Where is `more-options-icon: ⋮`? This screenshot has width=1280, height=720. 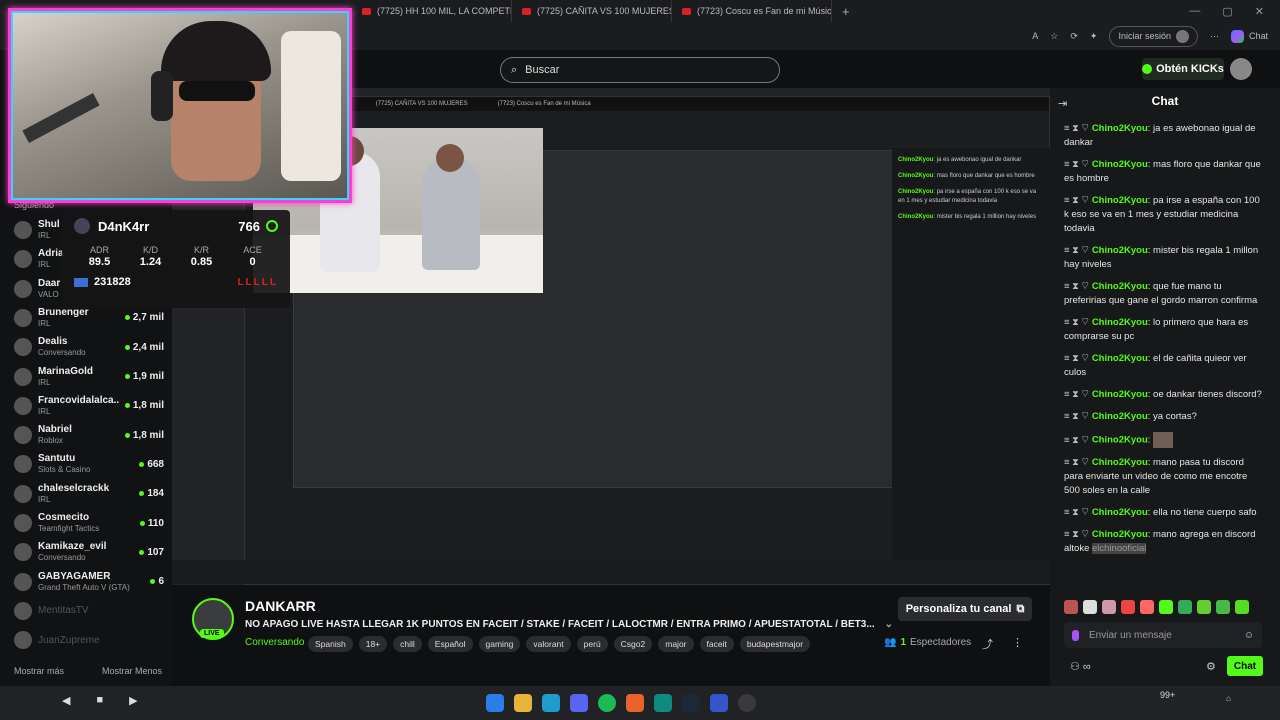
more-options-icon: ⋮ is located at coordinates (1017, 642).